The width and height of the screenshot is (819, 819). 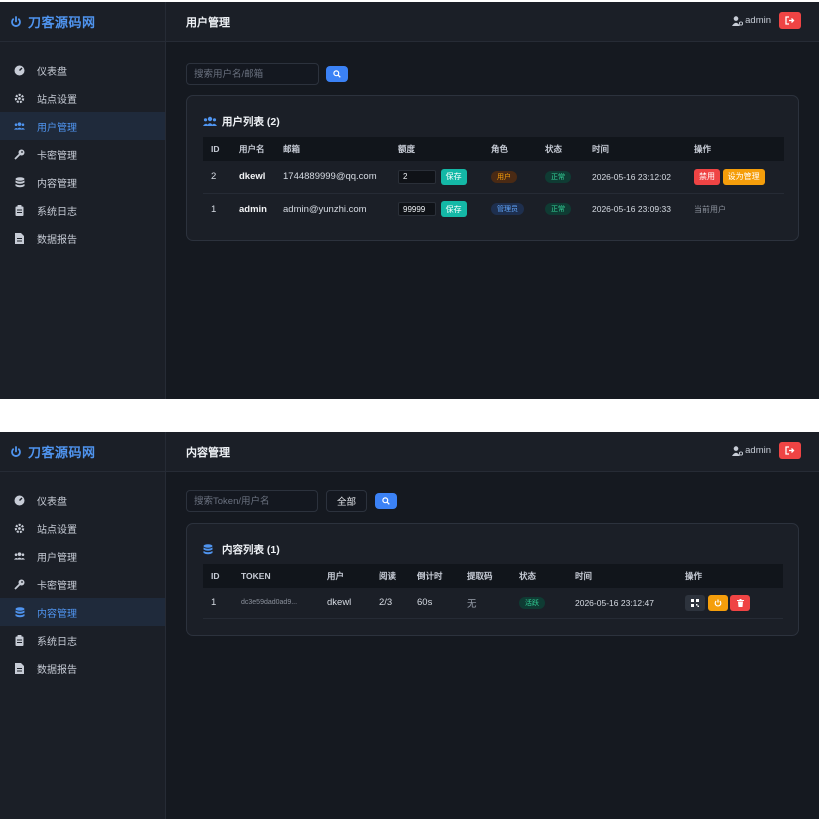 I want to click on sidebar-item-label: 用户管理, so click(x=57, y=128).